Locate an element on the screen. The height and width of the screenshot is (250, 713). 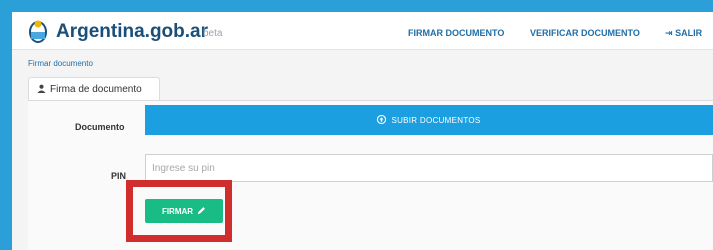
pencil-icon is located at coordinates (201, 211).